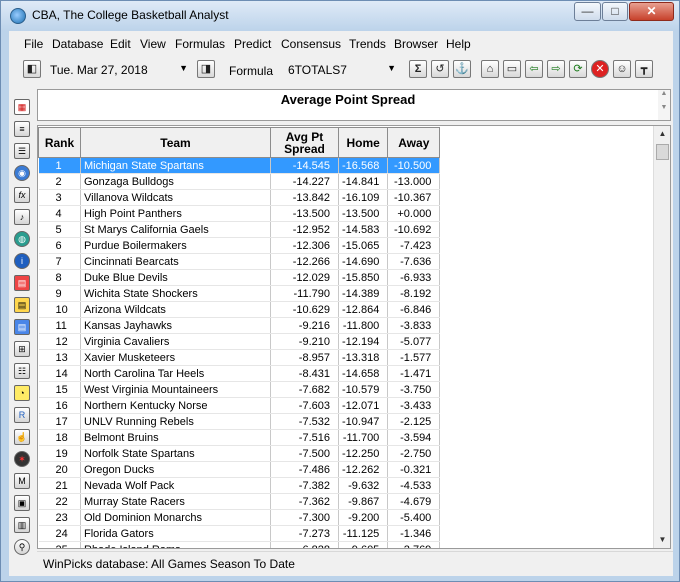 Image resolution: width=680 pixels, height=582 pixels. I want to click on list-icon: ≡, so click(22, 129).